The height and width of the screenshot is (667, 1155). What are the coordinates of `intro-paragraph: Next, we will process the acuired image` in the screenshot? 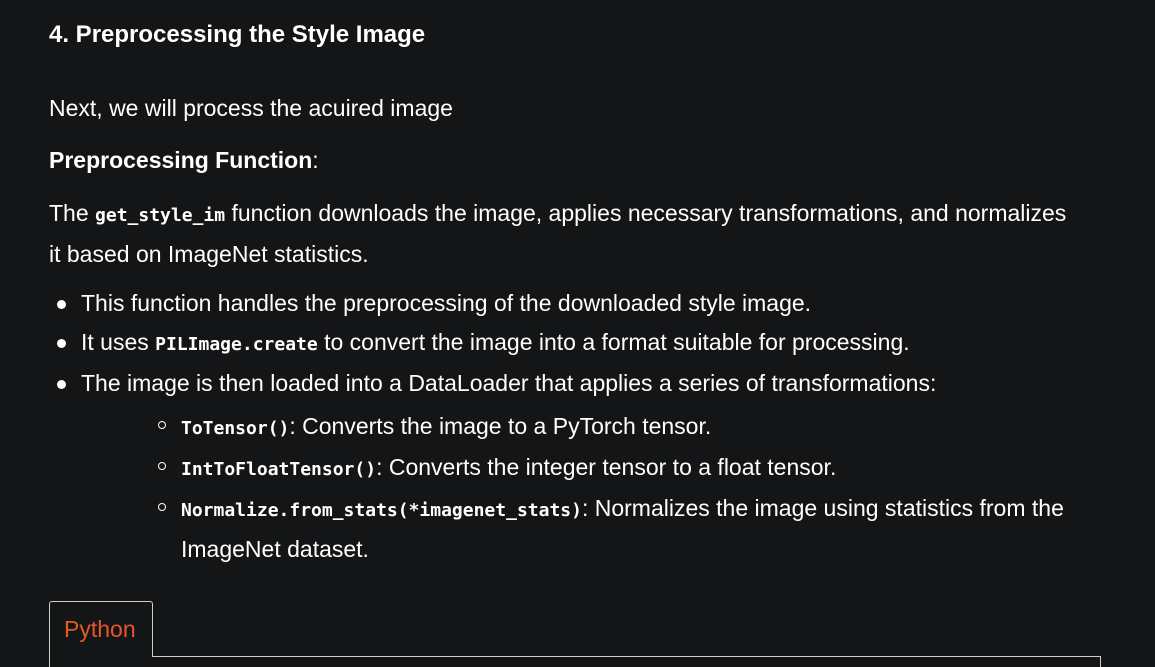 It's located at (251, 108).